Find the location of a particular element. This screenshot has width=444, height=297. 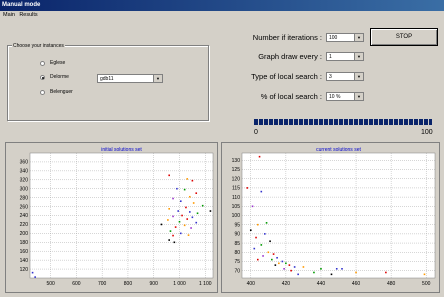

y-tick-label: 220 is located at coordinates (24, 225).